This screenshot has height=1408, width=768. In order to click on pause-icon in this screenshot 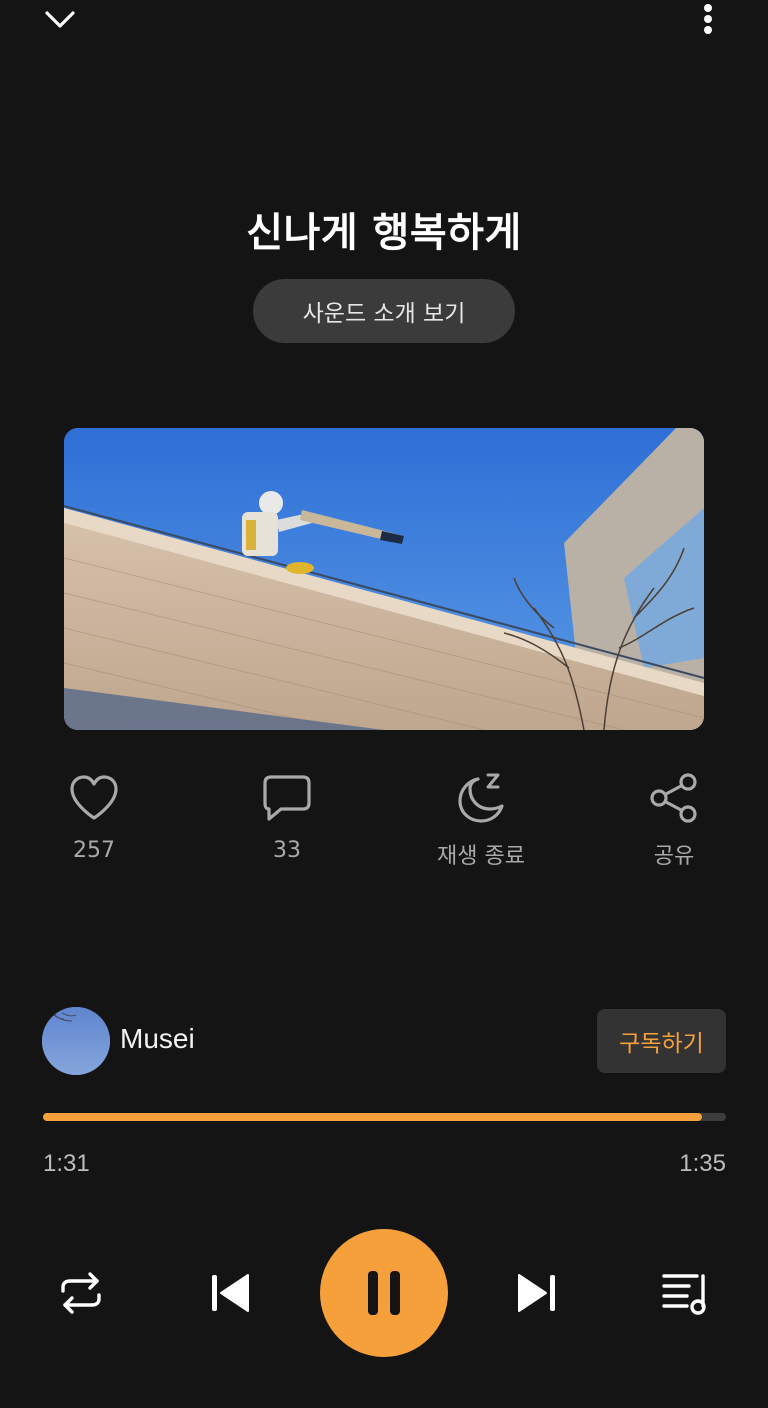, I will do `click(384, 1293)`.